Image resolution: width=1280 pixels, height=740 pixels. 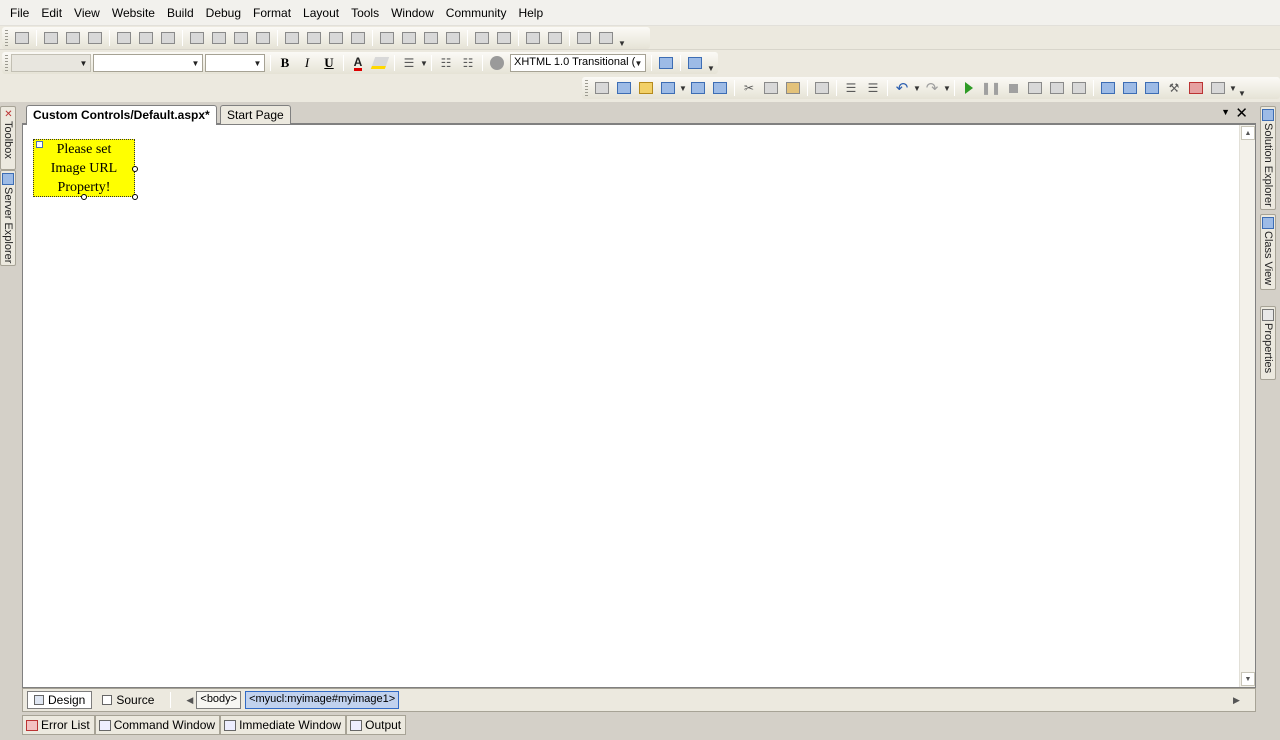 What do you see at coordinates (991, 88) in the screenshot?
I see `break-all-icon: ❚❚` at bounding box center [991, 88].